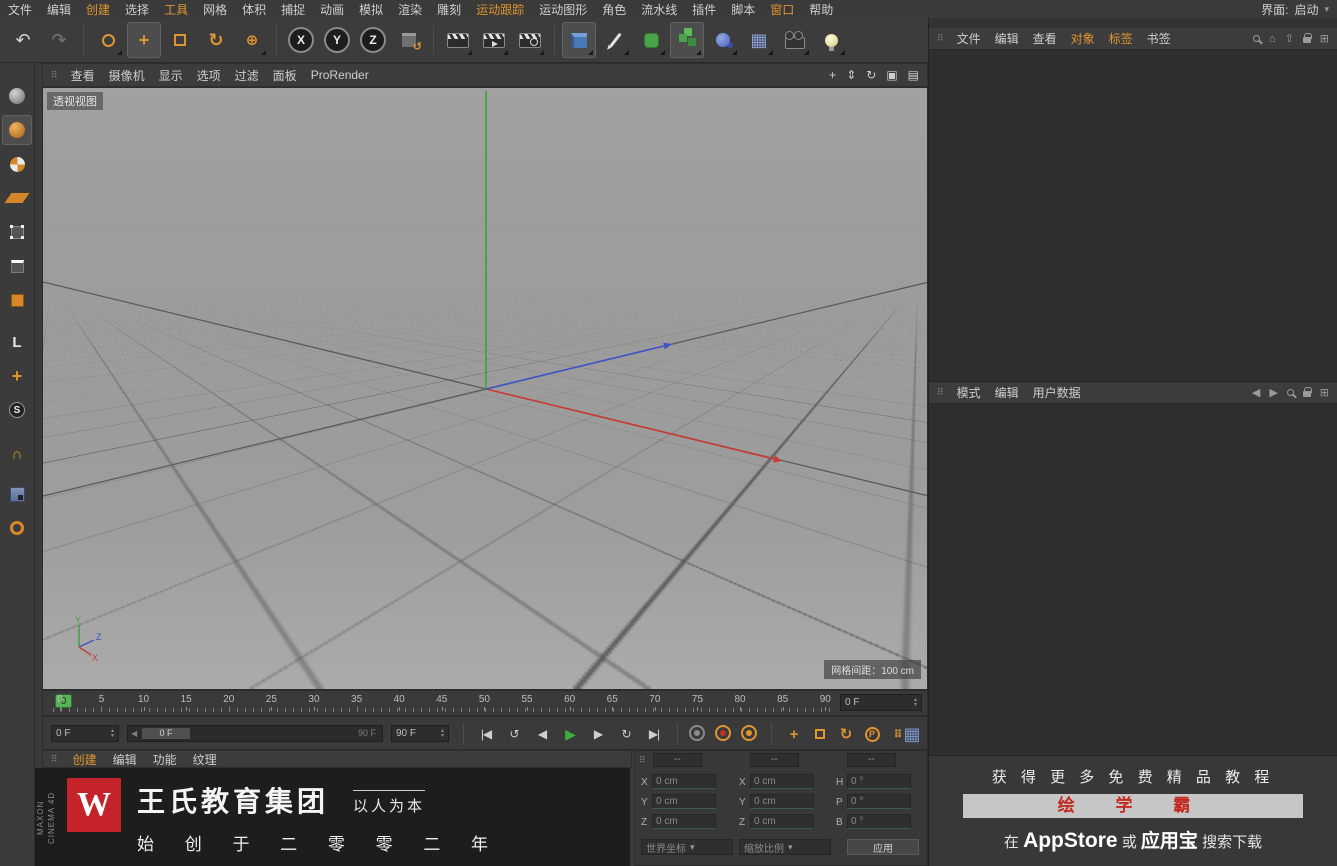 This screenshot has width=1337, height=866. I want to click on attribute-manager-body, so click(1133, 580).